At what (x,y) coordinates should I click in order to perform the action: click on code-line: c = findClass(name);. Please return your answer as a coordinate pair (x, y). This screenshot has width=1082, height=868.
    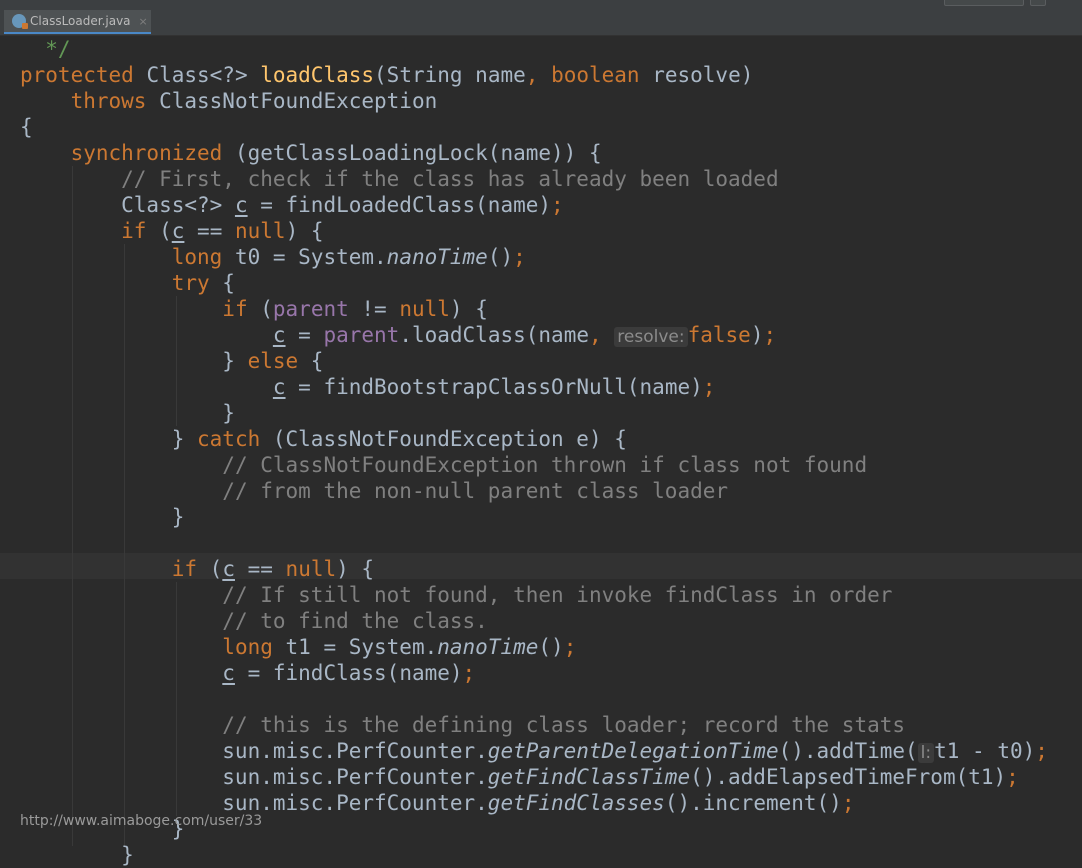
    Looking at the image, I should click on (534, 673).